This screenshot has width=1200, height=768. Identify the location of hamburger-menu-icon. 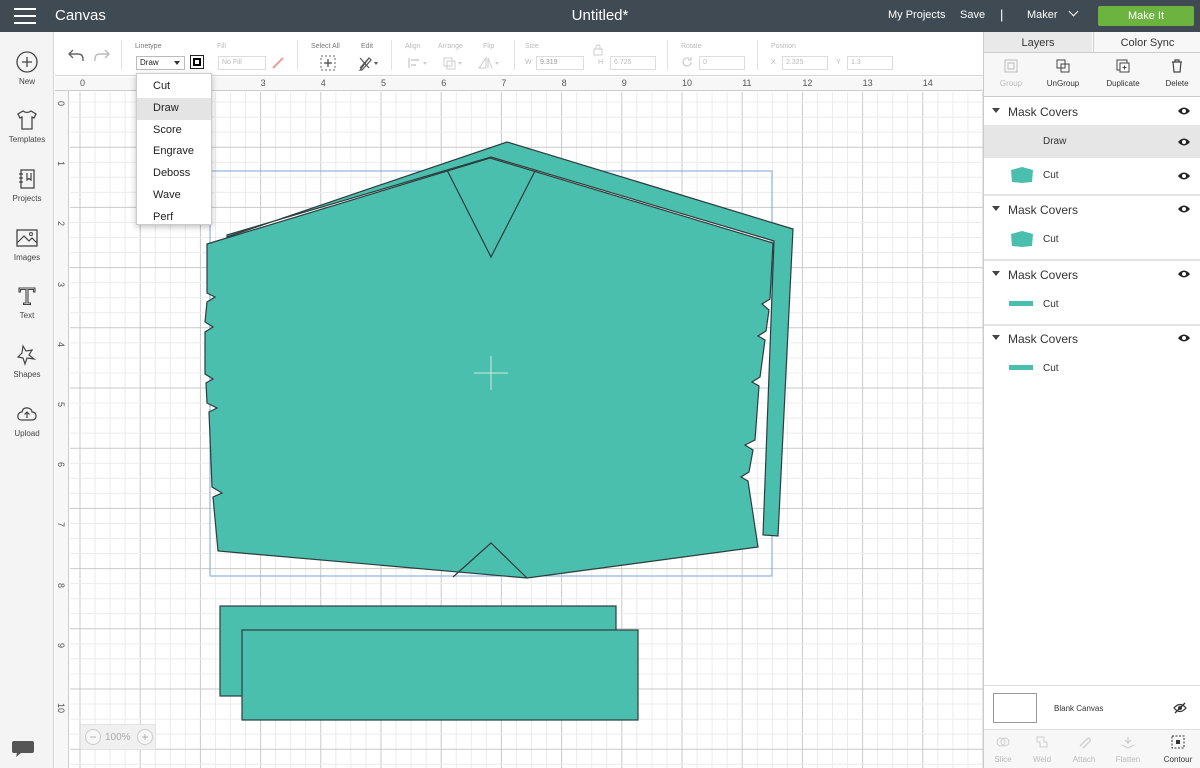
(25, 16).